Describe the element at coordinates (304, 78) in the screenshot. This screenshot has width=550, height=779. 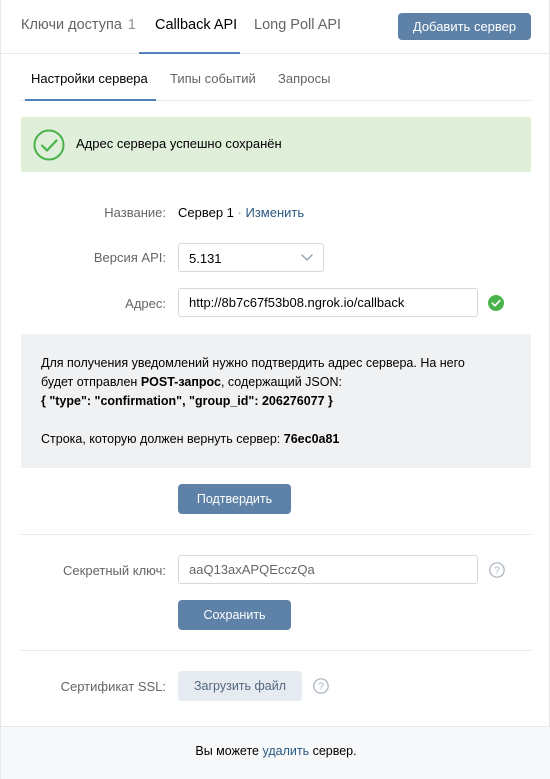
I see `tab-requests: Запросы` at that location.